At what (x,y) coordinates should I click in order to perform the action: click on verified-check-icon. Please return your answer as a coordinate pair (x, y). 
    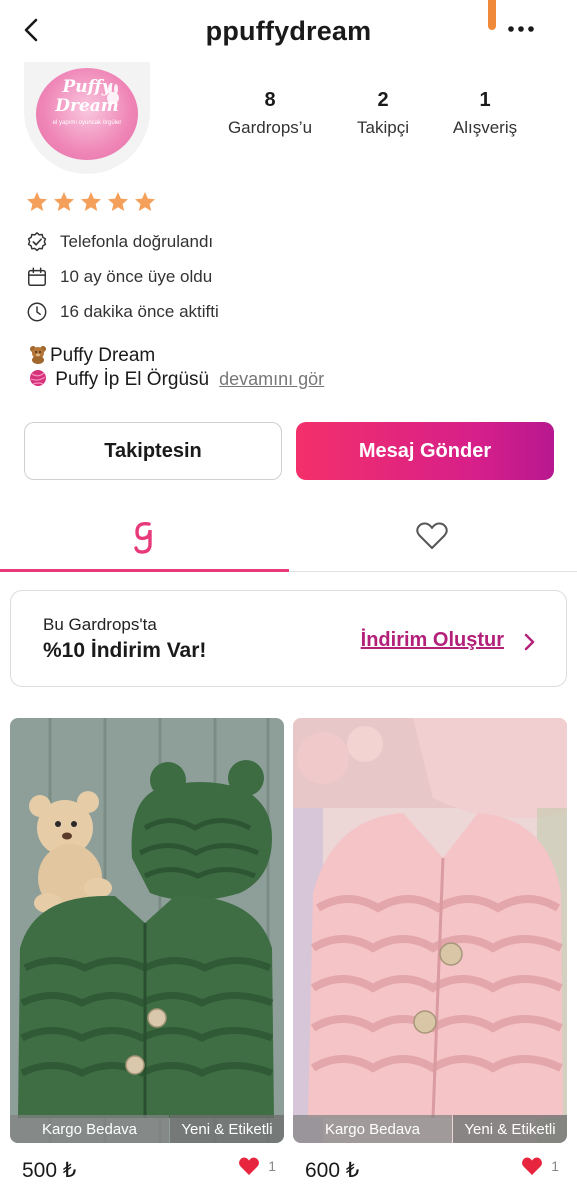
    Looking at the image, I should click on (37, 242).